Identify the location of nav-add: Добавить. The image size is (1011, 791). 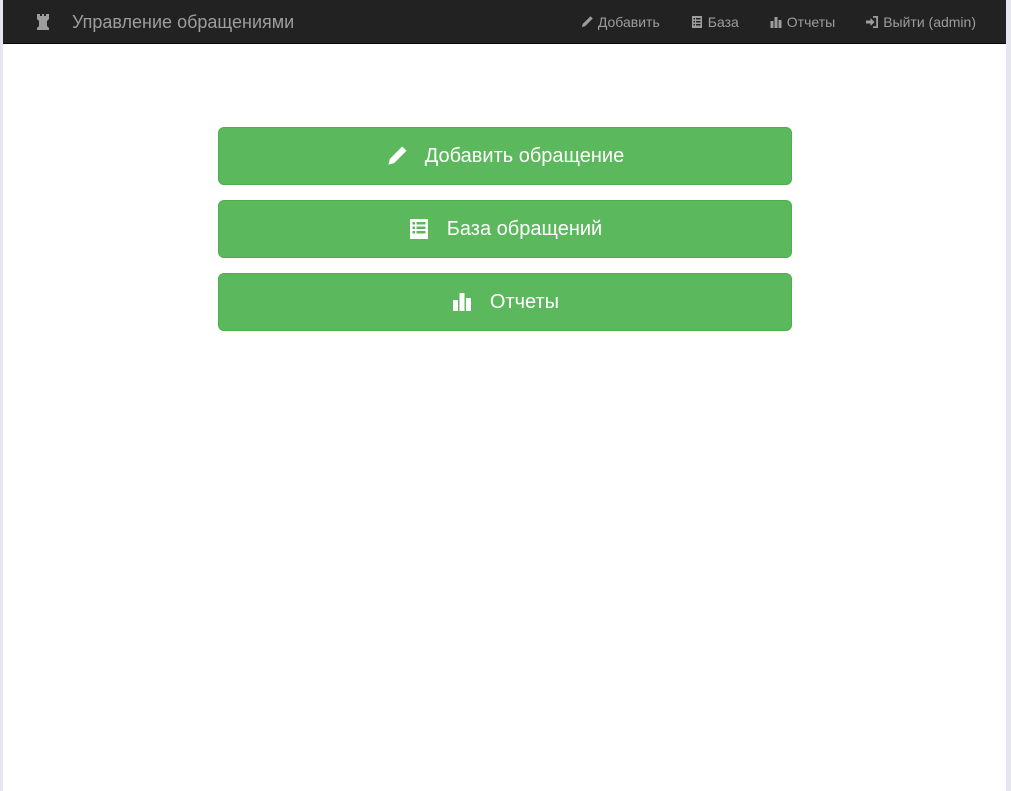
(620, 22).